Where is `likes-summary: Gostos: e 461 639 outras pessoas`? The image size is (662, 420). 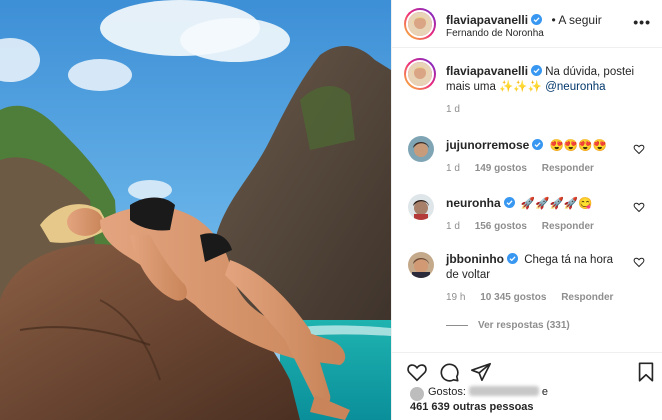 likes-summary: Gostos: e 461 639 outras pessoas is located at coordinates (479, 400).